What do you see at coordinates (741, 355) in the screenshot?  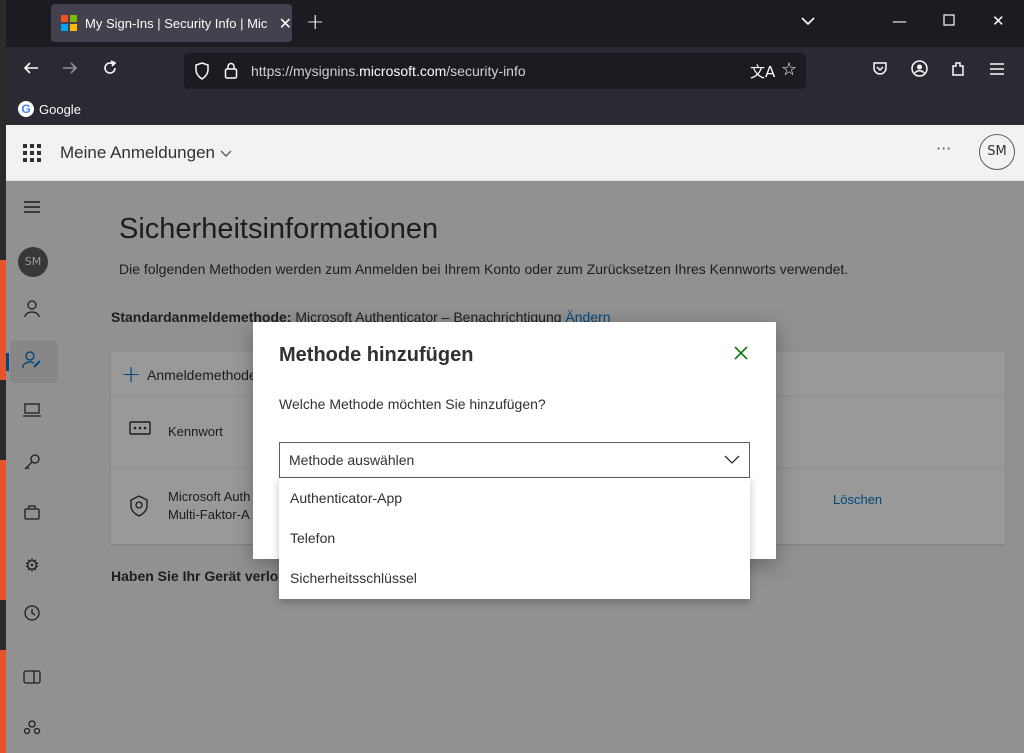 I see `close-icon` at bounding box center [741, 355].